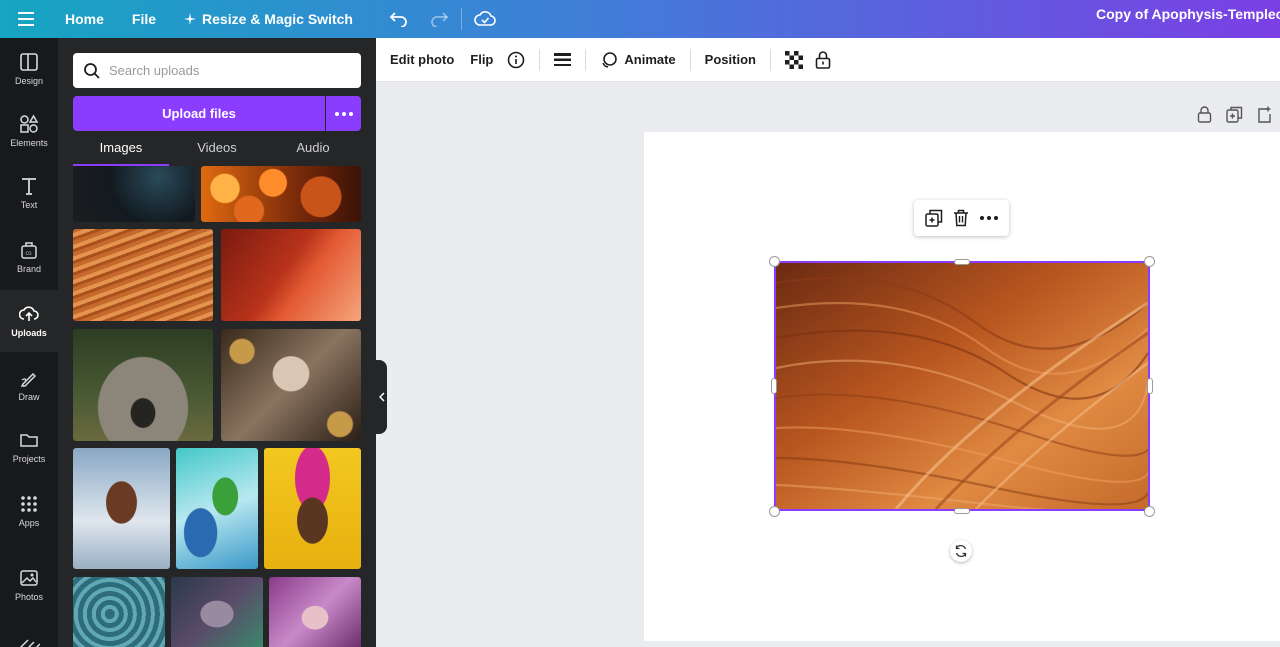  I want to click on topbar-divider, so click(461, 19).